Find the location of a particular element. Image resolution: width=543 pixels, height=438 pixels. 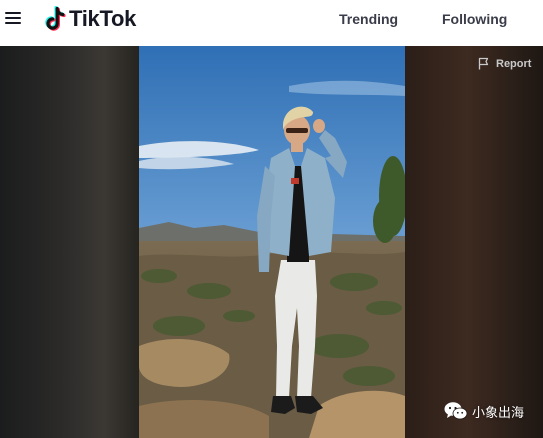

wechat-watermark: 小象出海 is located at coordinates (484, 411).